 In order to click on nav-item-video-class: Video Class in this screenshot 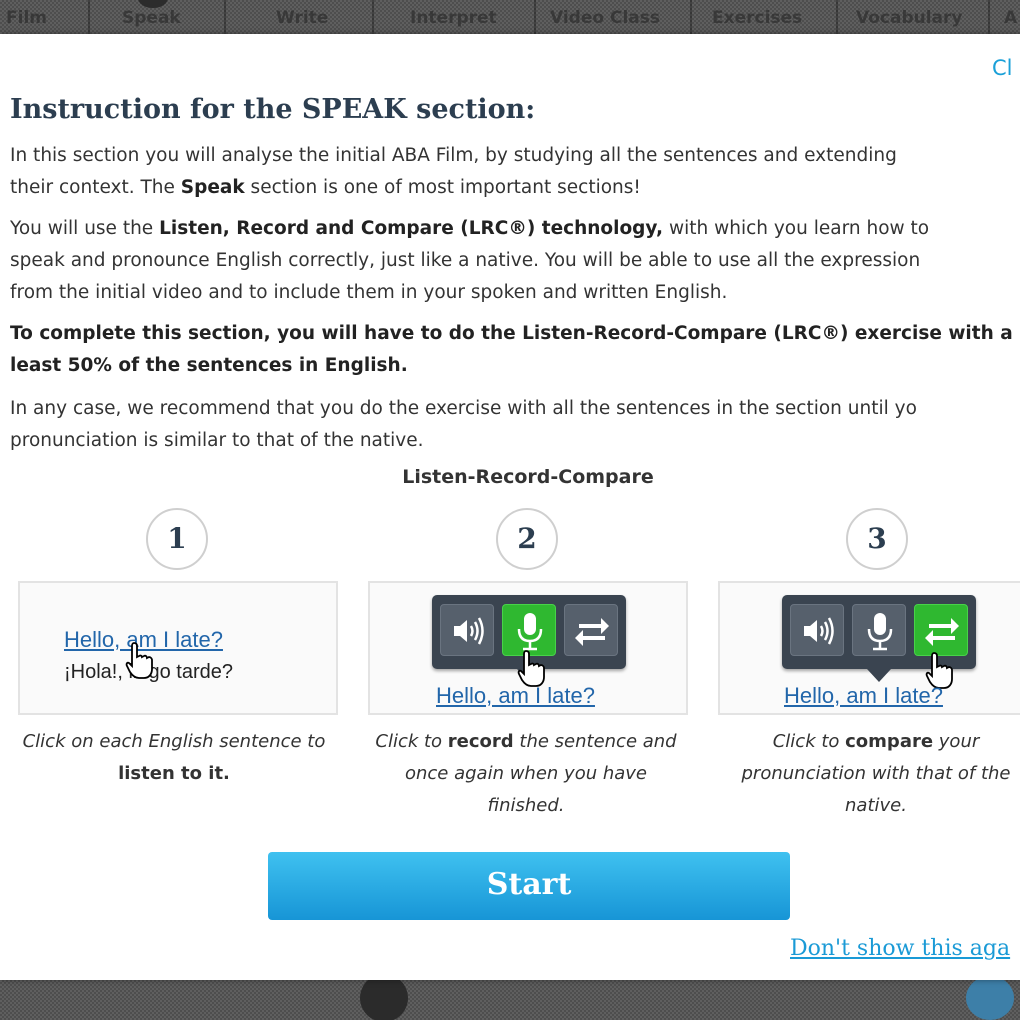, I will do `click(605, 18)`.